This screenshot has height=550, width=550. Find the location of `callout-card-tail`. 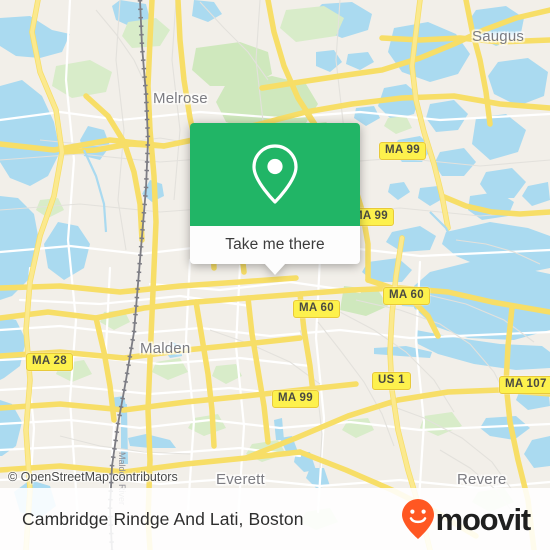

callout-card-tail is located at coordinates (275, 269).